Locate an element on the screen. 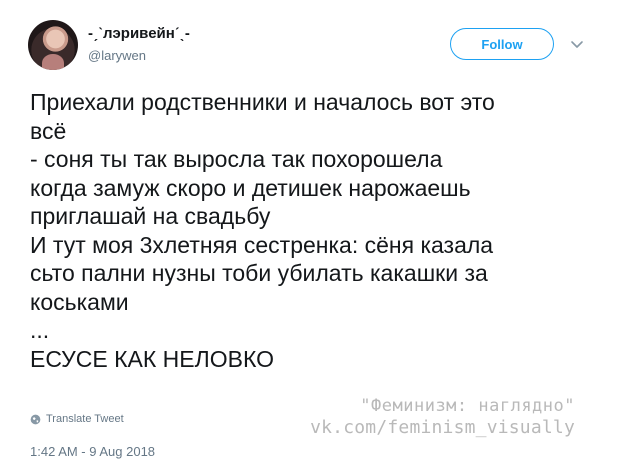 The image size is (621, 465). tweet-text-line: когда замуж скоро и детишек нарожаешь is located at coordinates (250, 187).